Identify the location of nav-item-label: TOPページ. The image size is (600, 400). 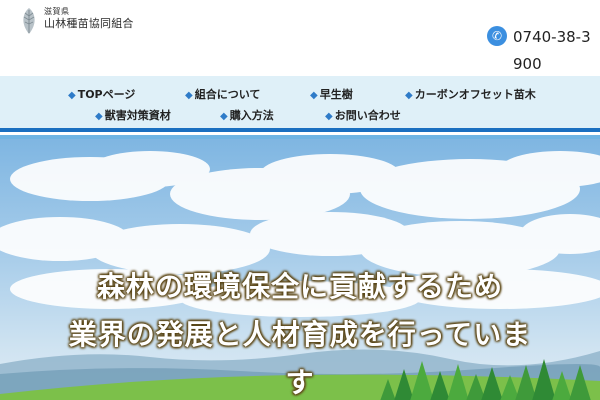
(106, 94).